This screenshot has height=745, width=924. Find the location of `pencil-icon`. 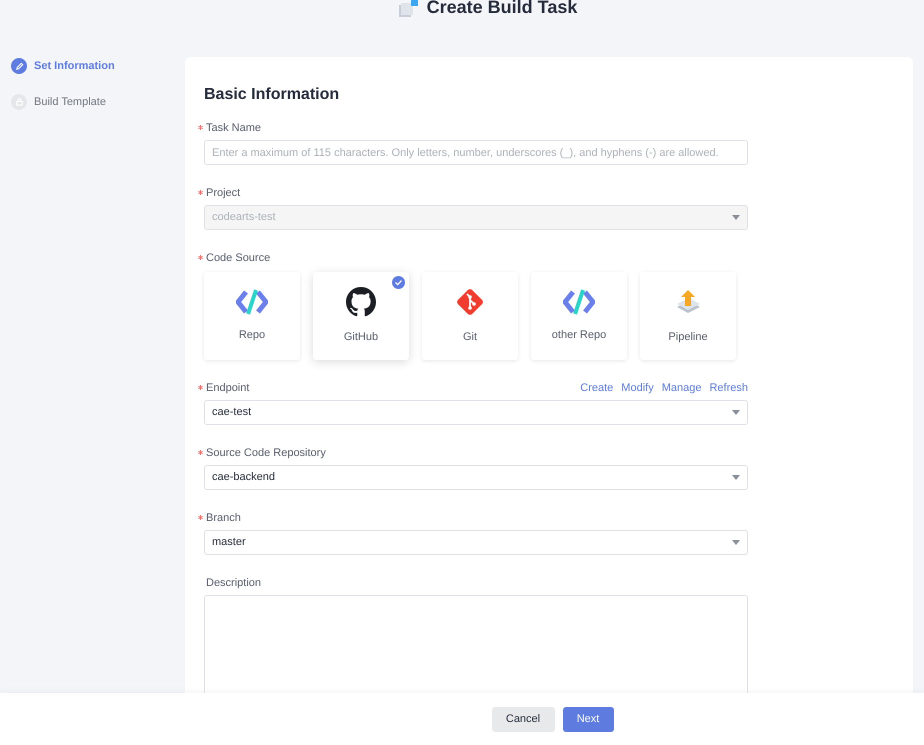

pencil-icon is located at coordinates (19, 66).